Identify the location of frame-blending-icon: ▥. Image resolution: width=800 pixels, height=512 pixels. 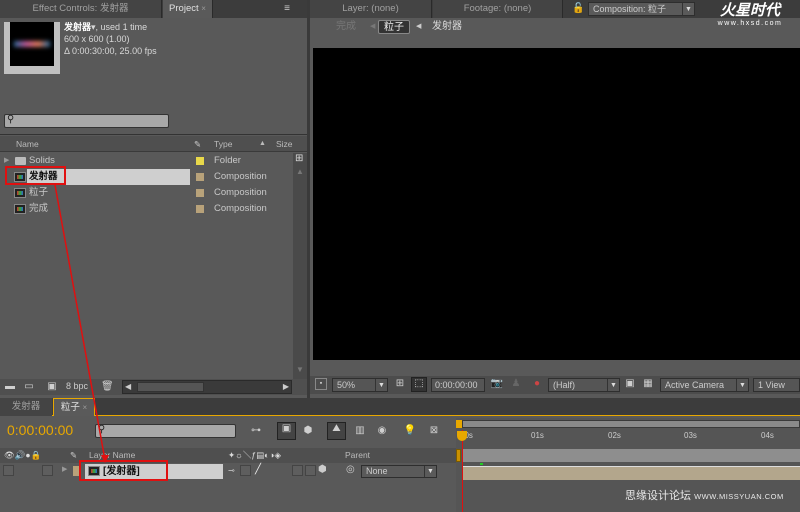
(360, 431).